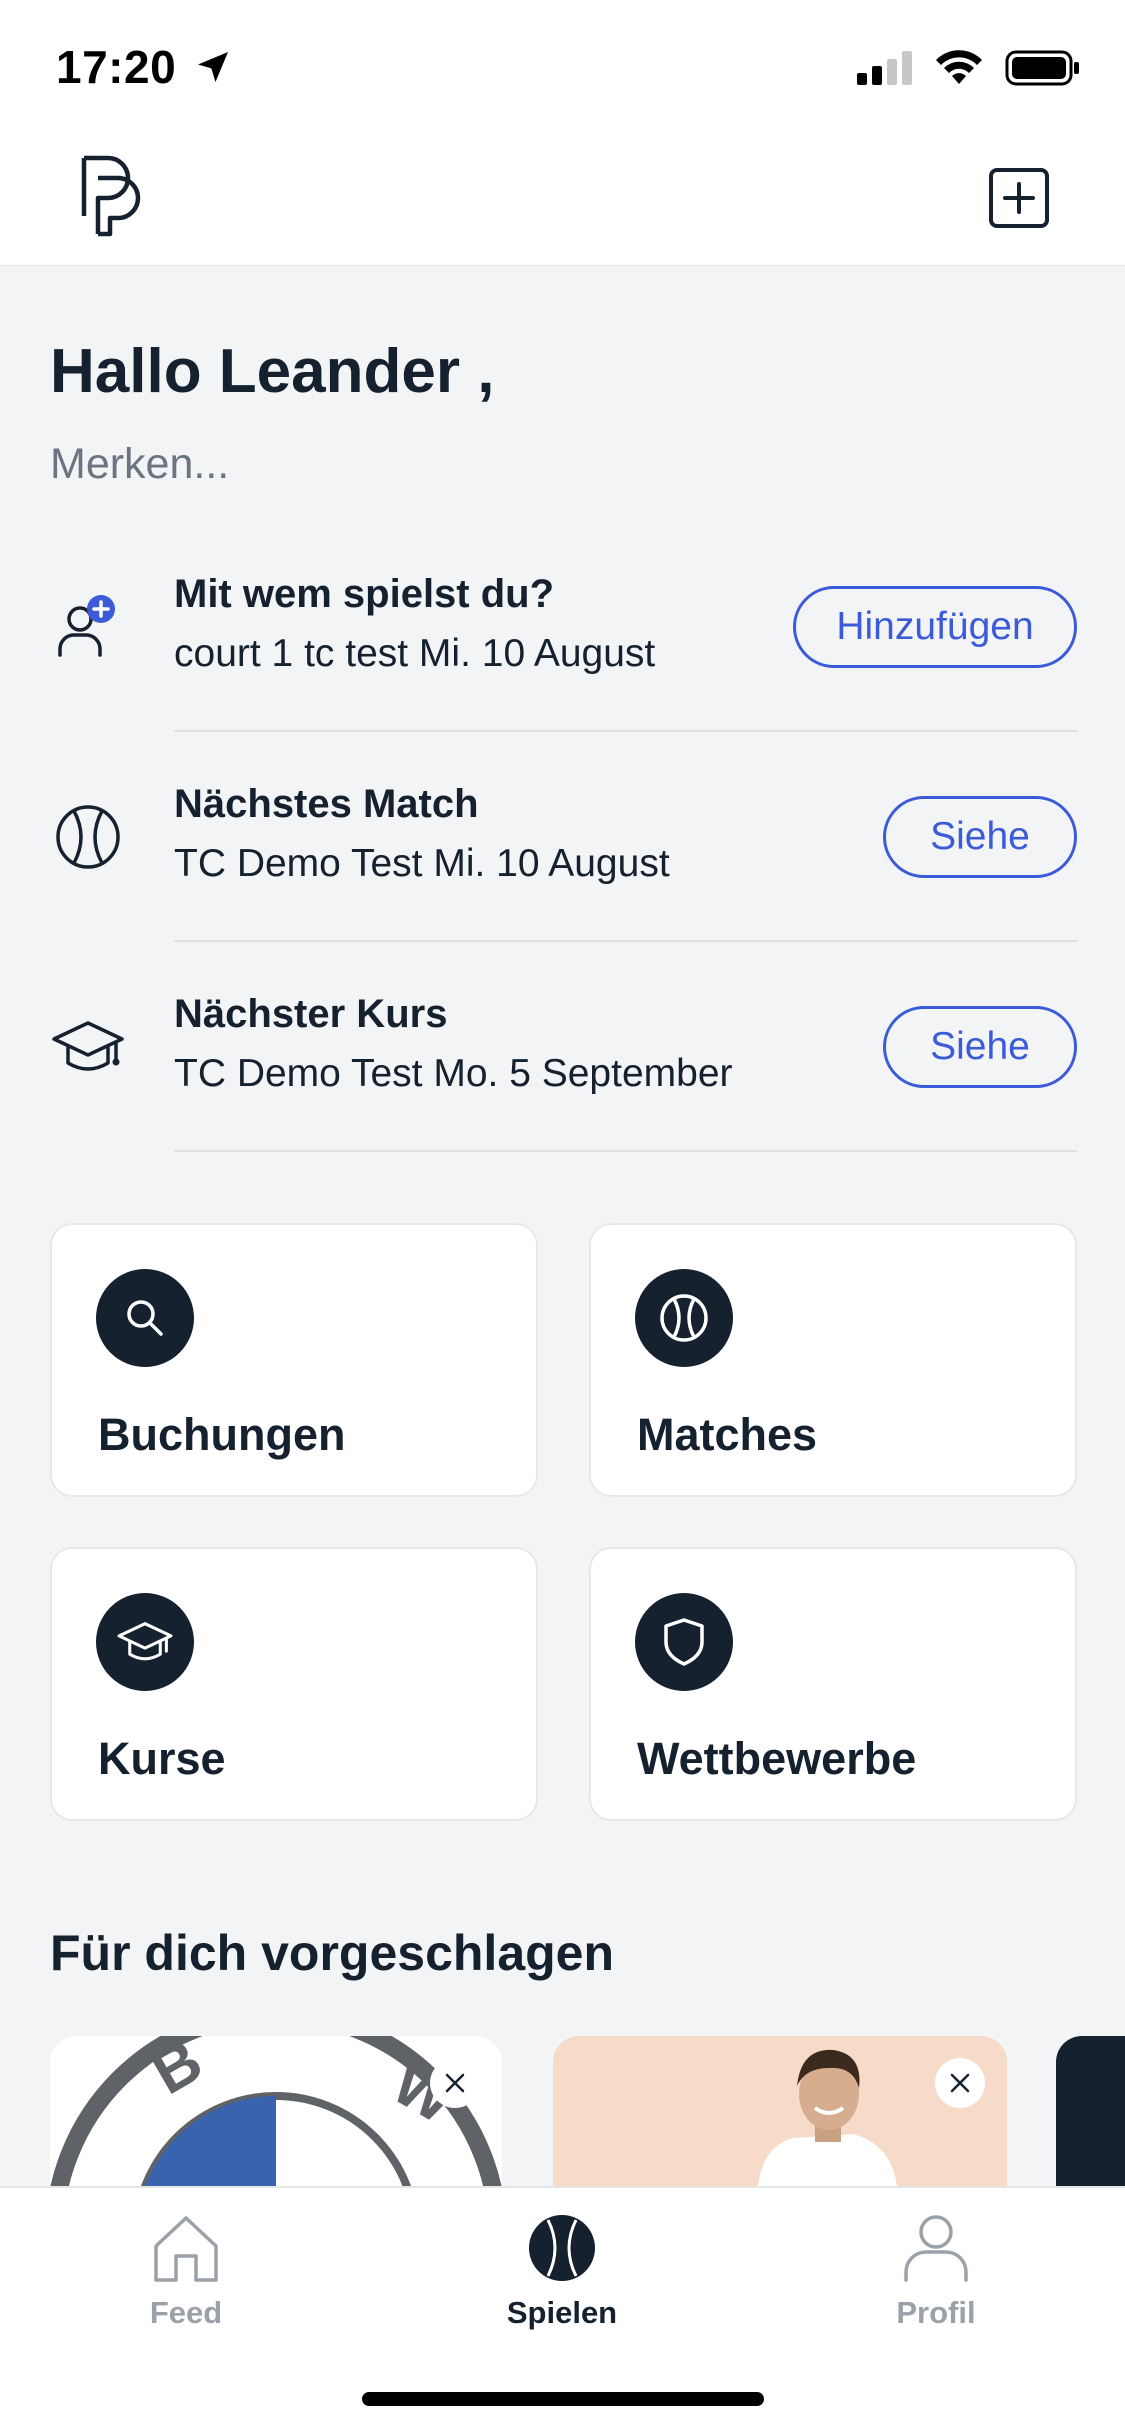 This screenshot has width=1125, height=2436. I want to click on reminder-title: Nächstes Match, so click(326, 804).